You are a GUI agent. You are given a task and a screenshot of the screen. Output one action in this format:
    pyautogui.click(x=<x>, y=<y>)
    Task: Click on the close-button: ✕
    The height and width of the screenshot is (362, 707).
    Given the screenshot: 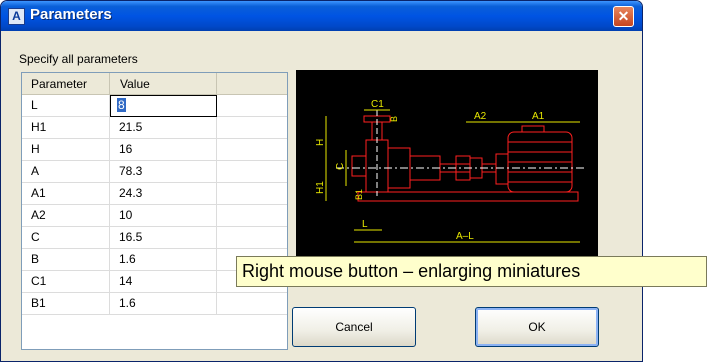 What is the action you would take?
    pyautogui.click(x=623, y=16)
    